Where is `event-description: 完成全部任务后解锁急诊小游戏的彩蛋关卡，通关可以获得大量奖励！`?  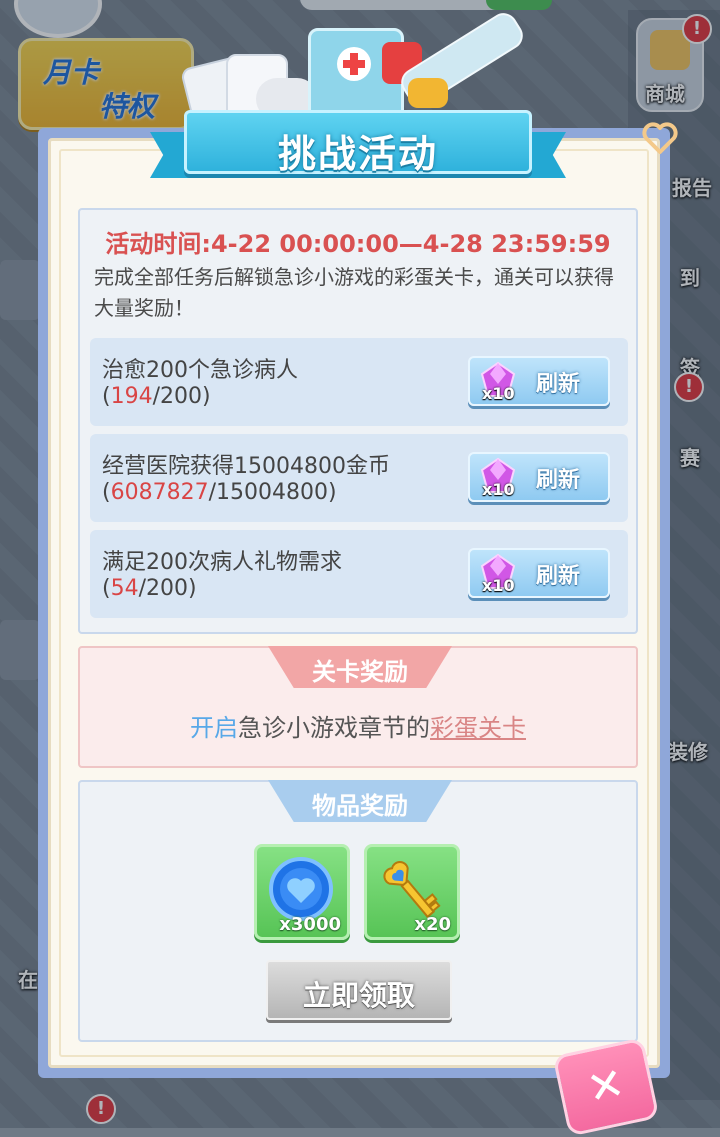
event-description: 完成全部任务后解锁急诊小游戏的彩蛋关卡，通关可以获得大量奖励！ is located at coordinates (354, 292).